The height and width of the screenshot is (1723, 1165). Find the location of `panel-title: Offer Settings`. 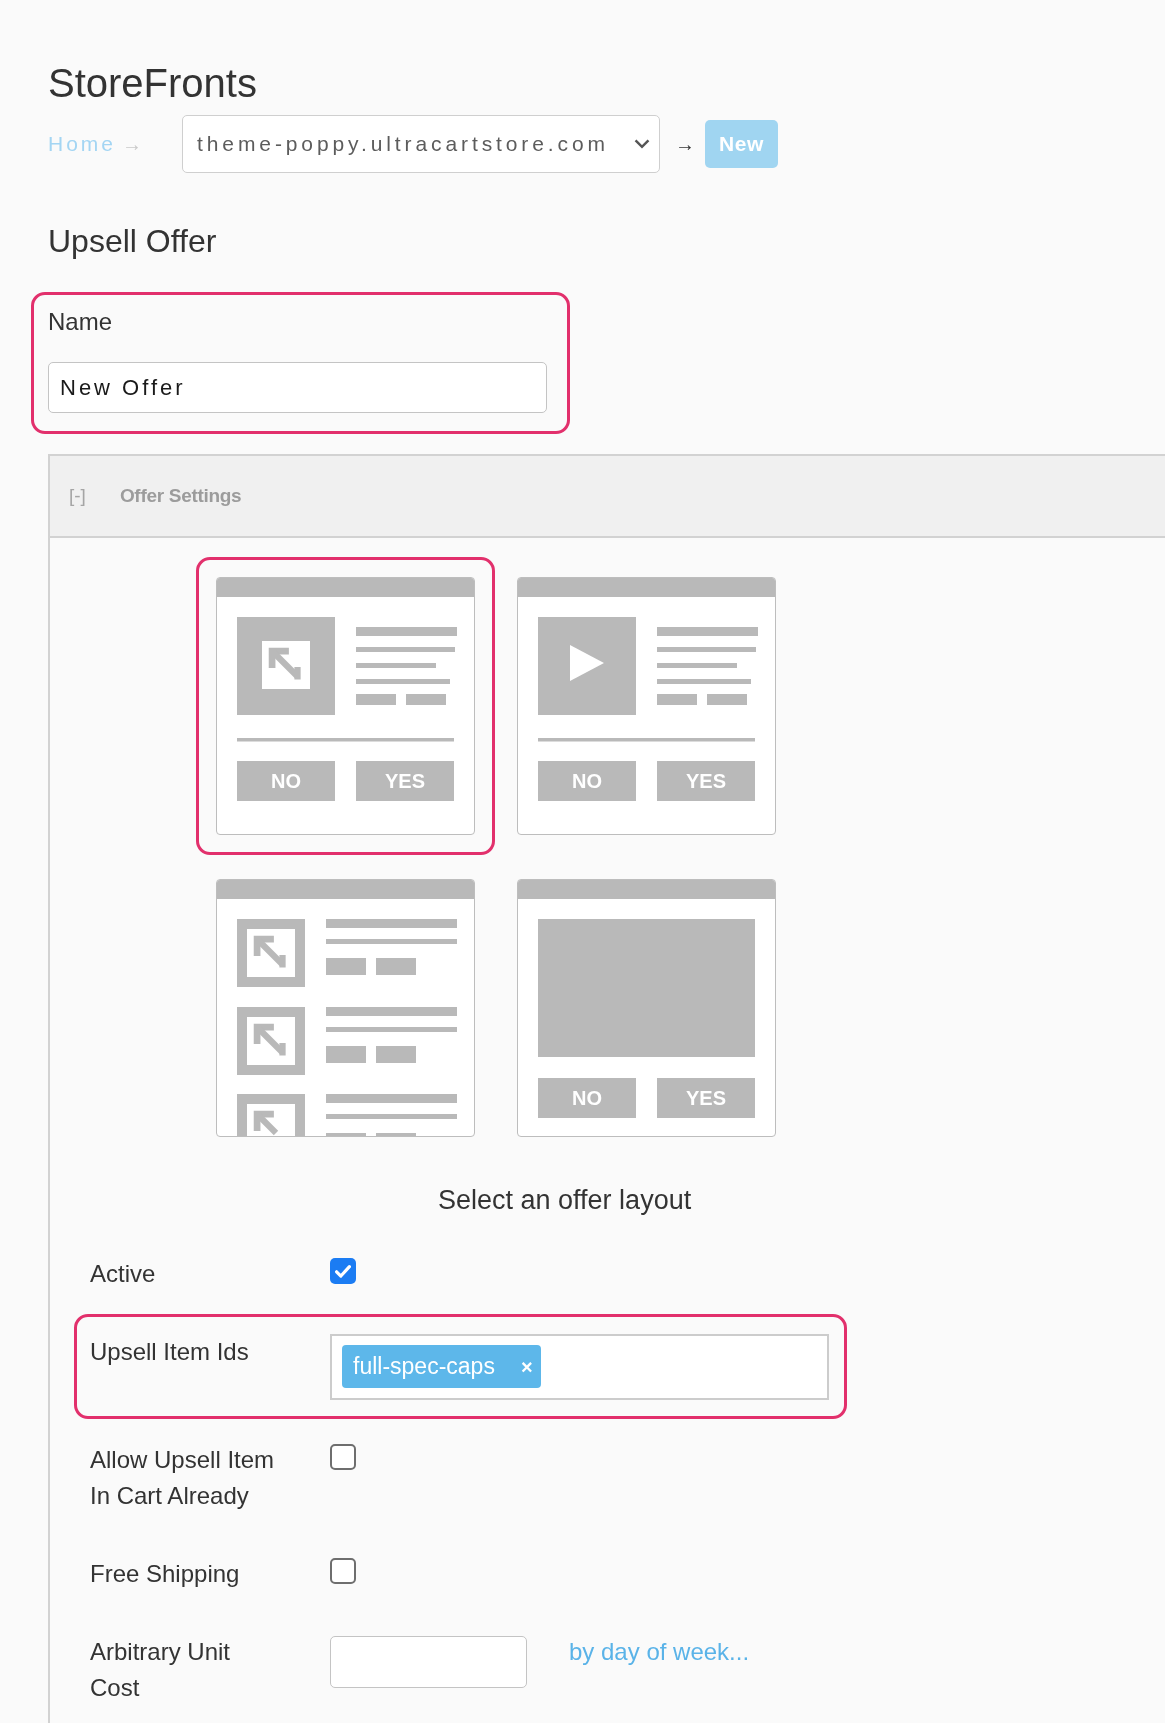

panel-title: Offer Settings is located at coordinates (180, 495).